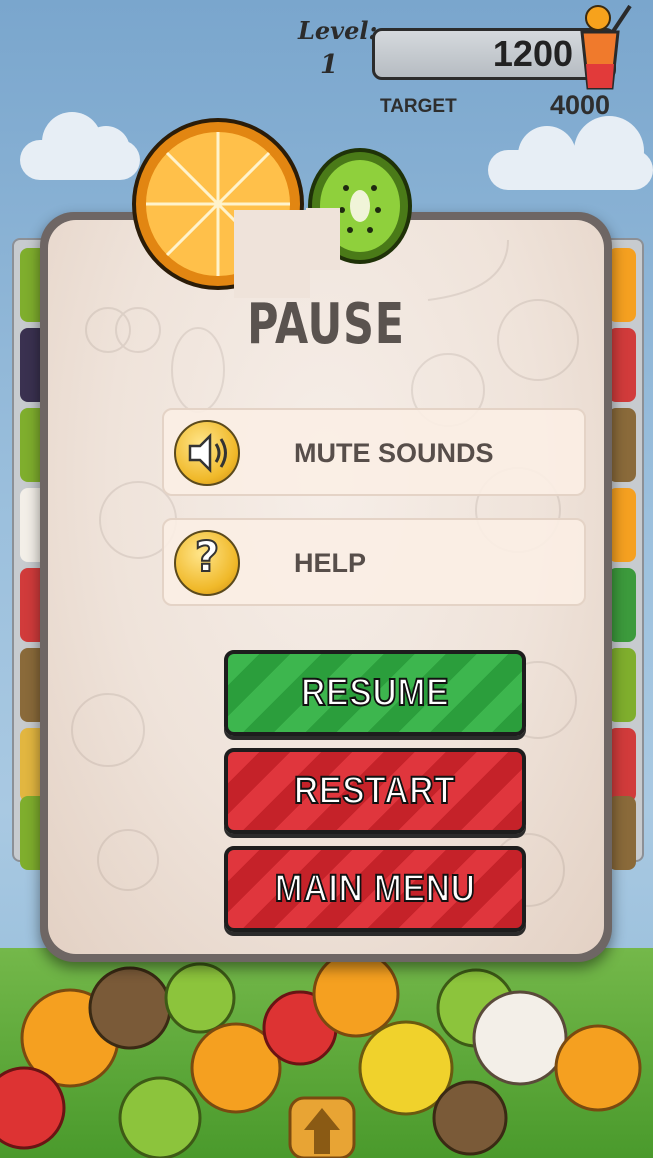  I want to click on resume-button-label: RESUME, so click(375, 693).